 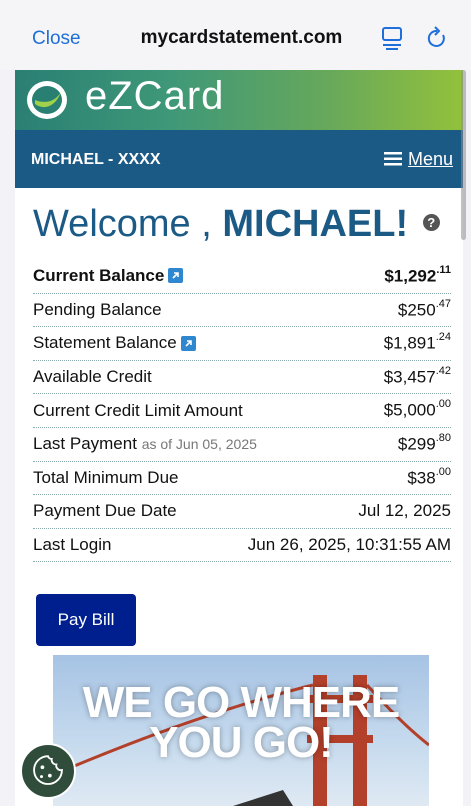 What do you see at coordinates (424, 308) in the screenshot?
I see `row-value: $250.47` at bounding box center [424, 308].